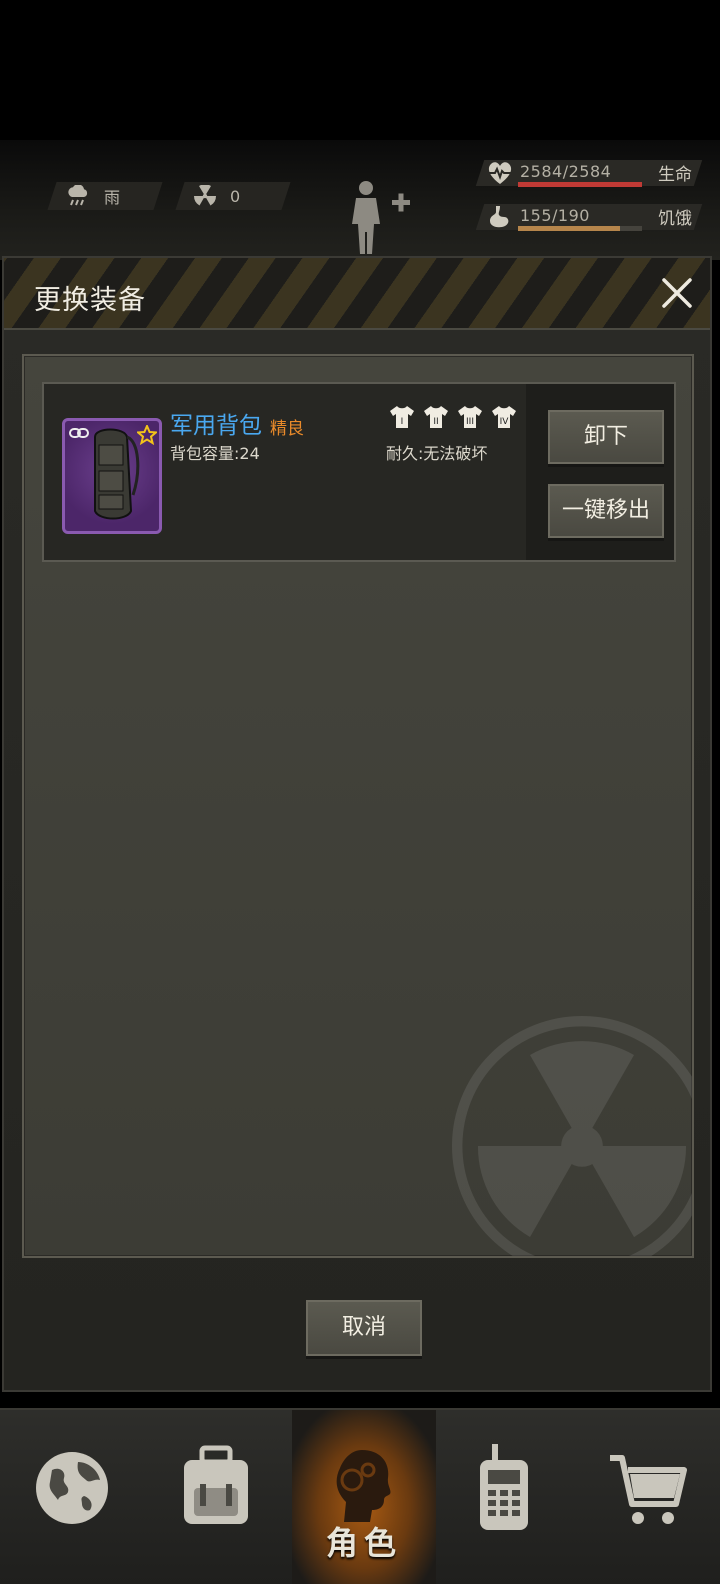  I want to click on nav-item-inventory, so click(216, 1497).